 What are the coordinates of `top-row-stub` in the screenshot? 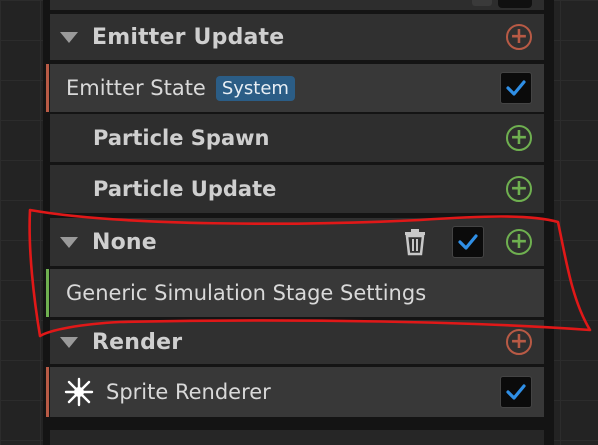 It's located at (297, 5).